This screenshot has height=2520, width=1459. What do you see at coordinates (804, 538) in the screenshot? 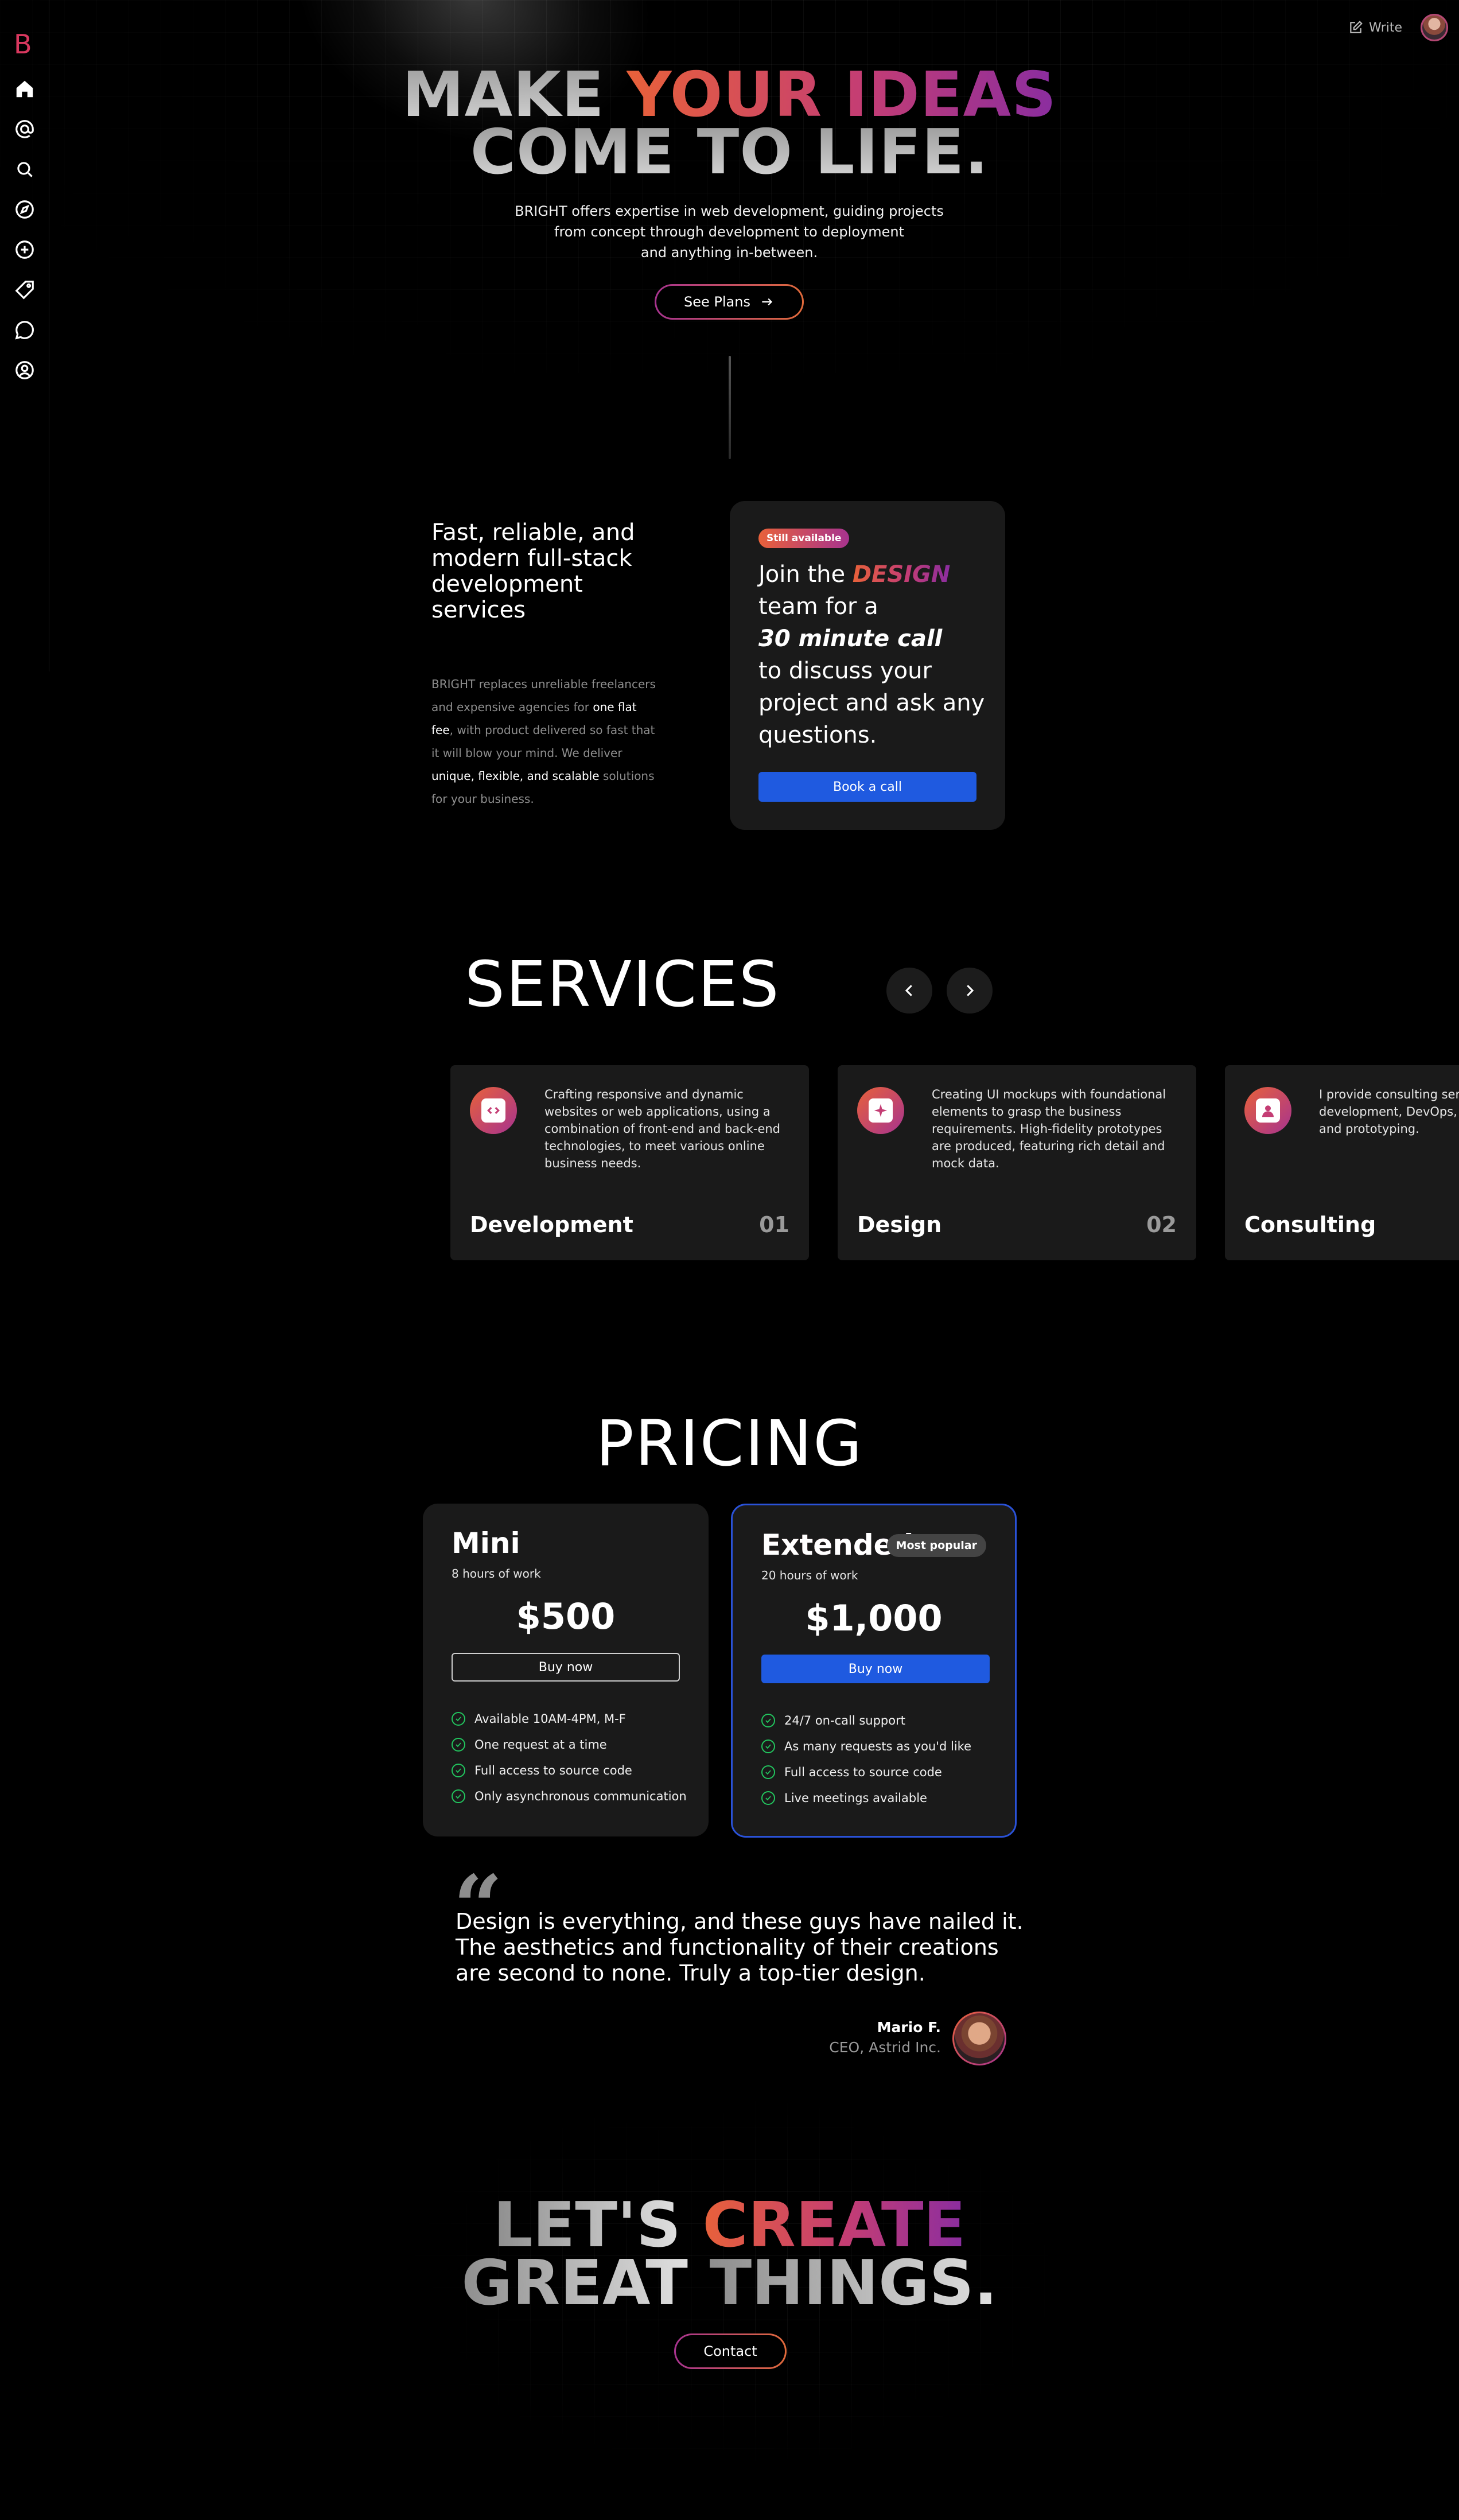
I see `status-badge: Still available` at bounding box center [804, 538].